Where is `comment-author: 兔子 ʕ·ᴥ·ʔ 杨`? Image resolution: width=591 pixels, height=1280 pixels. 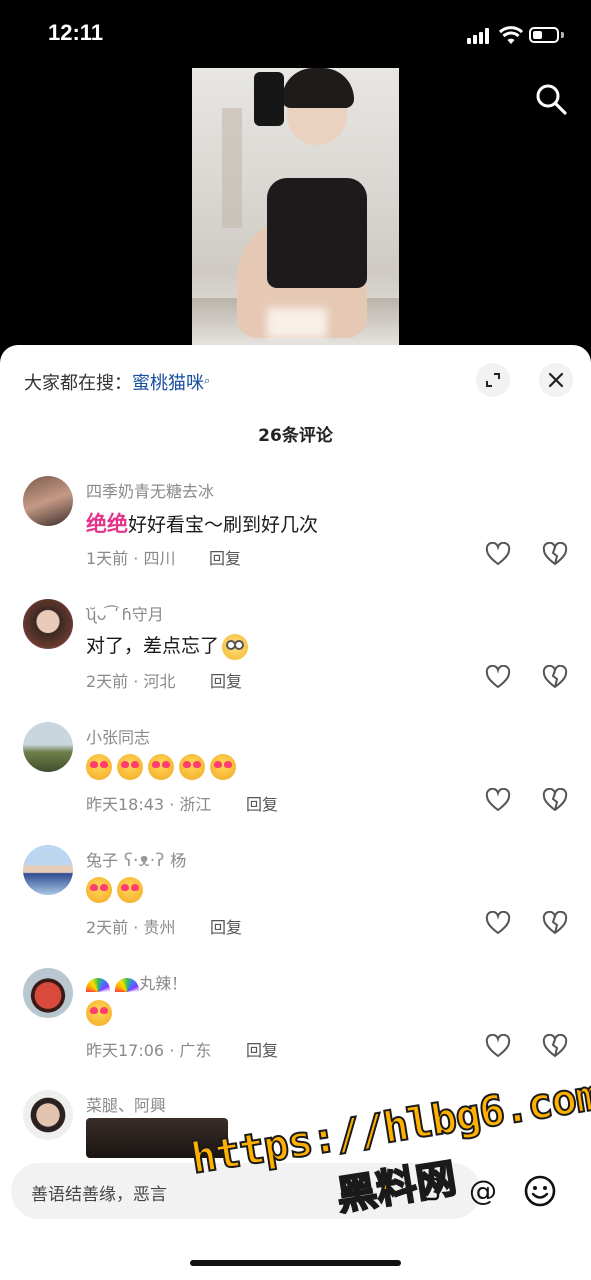
comment-author: 兔子 ʕ·ᴥ·ʔ 杨 is located at coordinates (136, 859).